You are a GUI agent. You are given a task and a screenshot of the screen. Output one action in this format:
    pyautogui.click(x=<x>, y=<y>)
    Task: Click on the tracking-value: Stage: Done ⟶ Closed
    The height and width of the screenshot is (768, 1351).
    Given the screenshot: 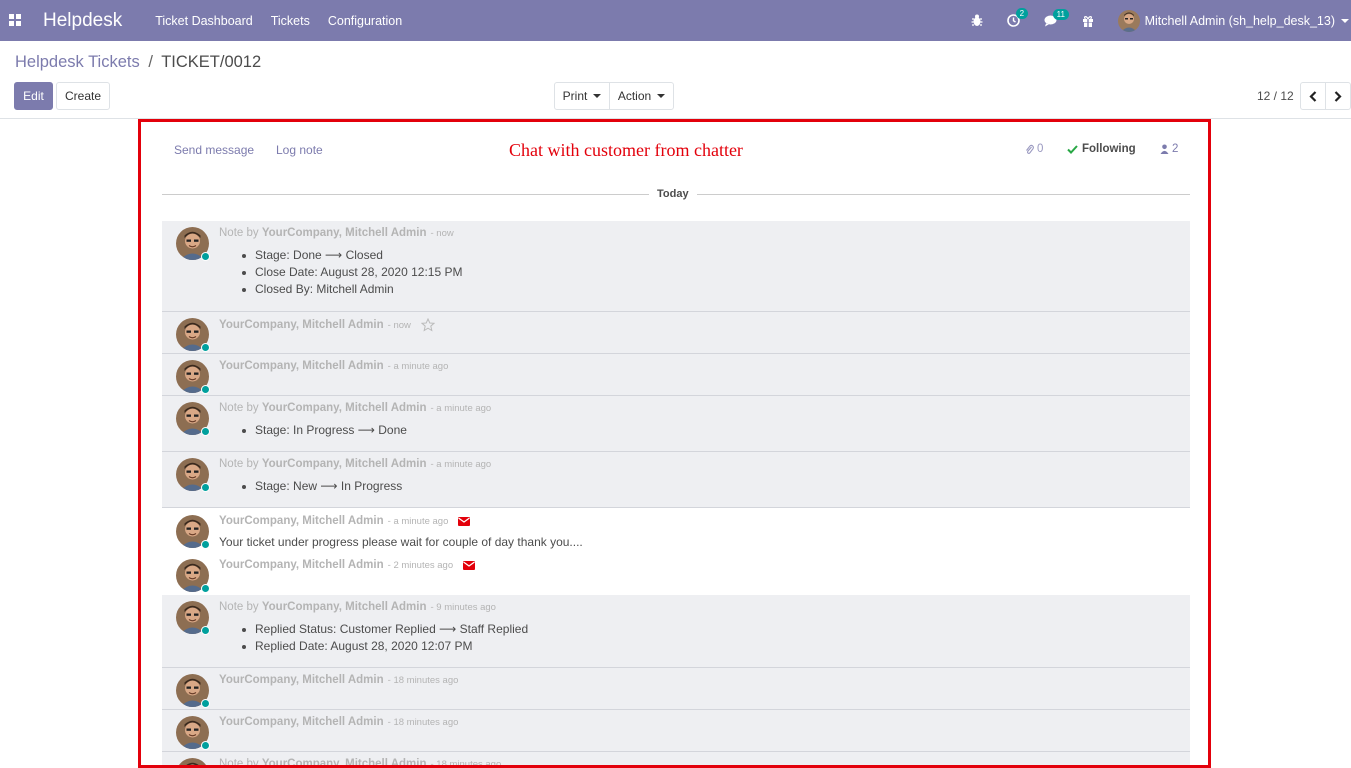 What is the action you would take?
    pyautogui.click(x=340, y=255)
    